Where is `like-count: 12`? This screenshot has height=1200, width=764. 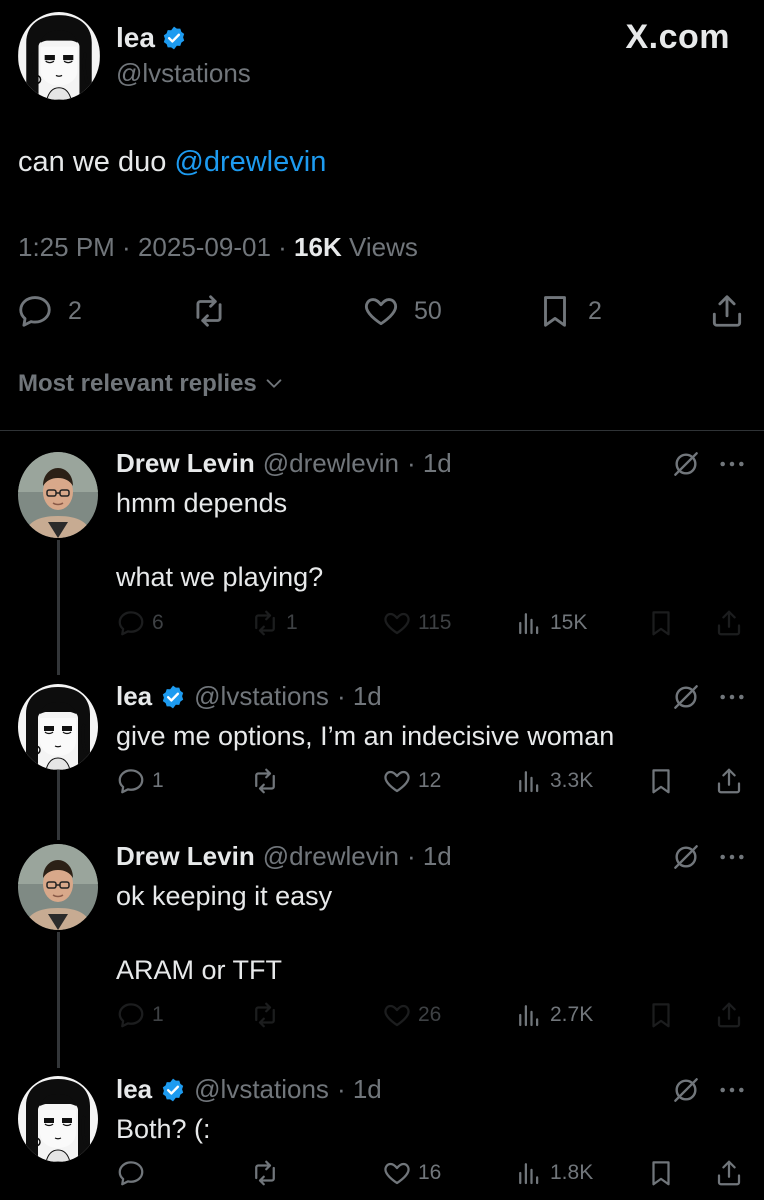 like-count: 12 is located at coordinates (430, 780).